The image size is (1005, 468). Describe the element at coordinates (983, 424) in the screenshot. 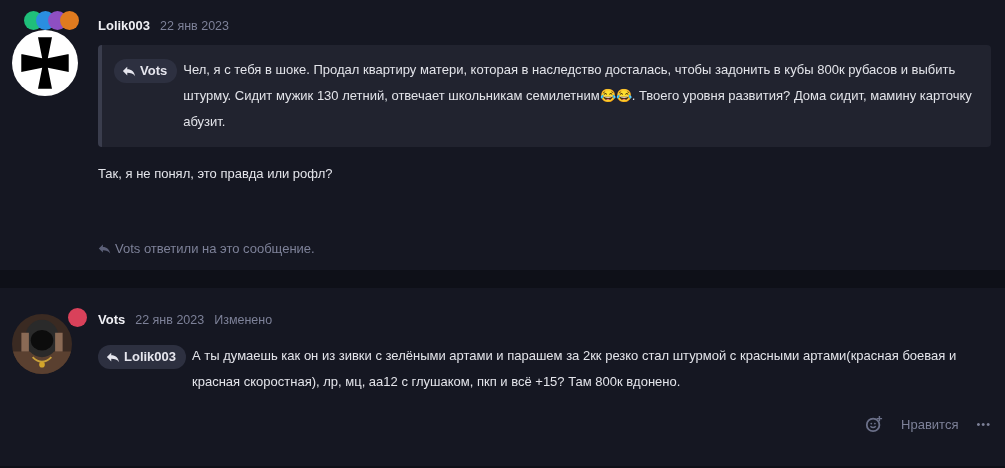

I see `more-button: •••` at that location.